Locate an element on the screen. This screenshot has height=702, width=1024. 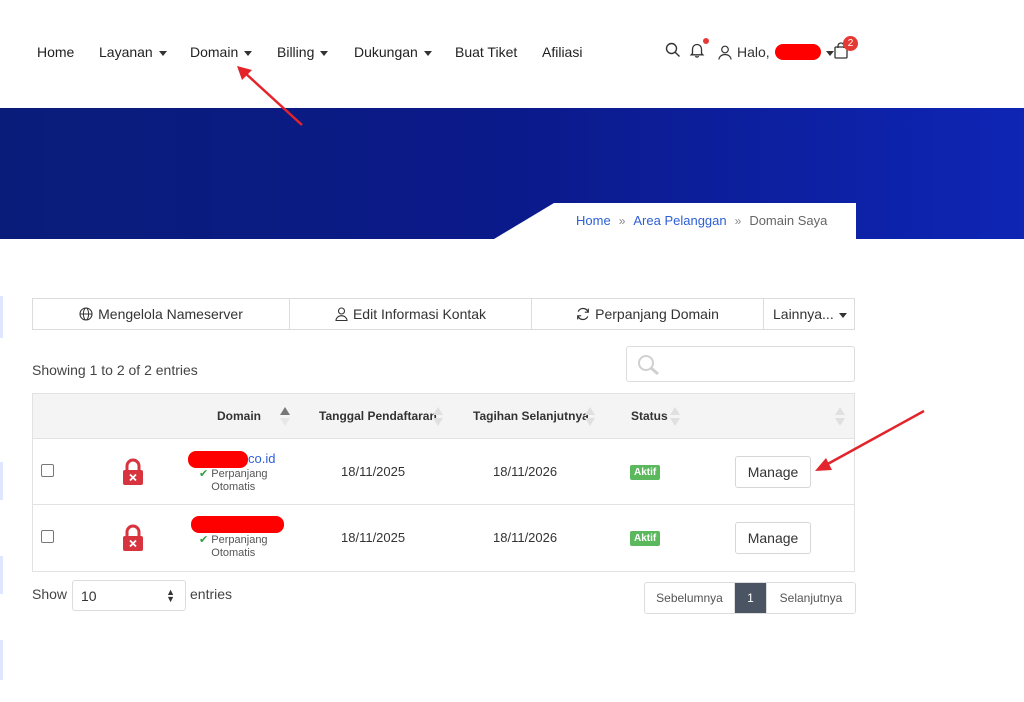
pagination-next: Selanjutnya is located at coordinates (811, 598).